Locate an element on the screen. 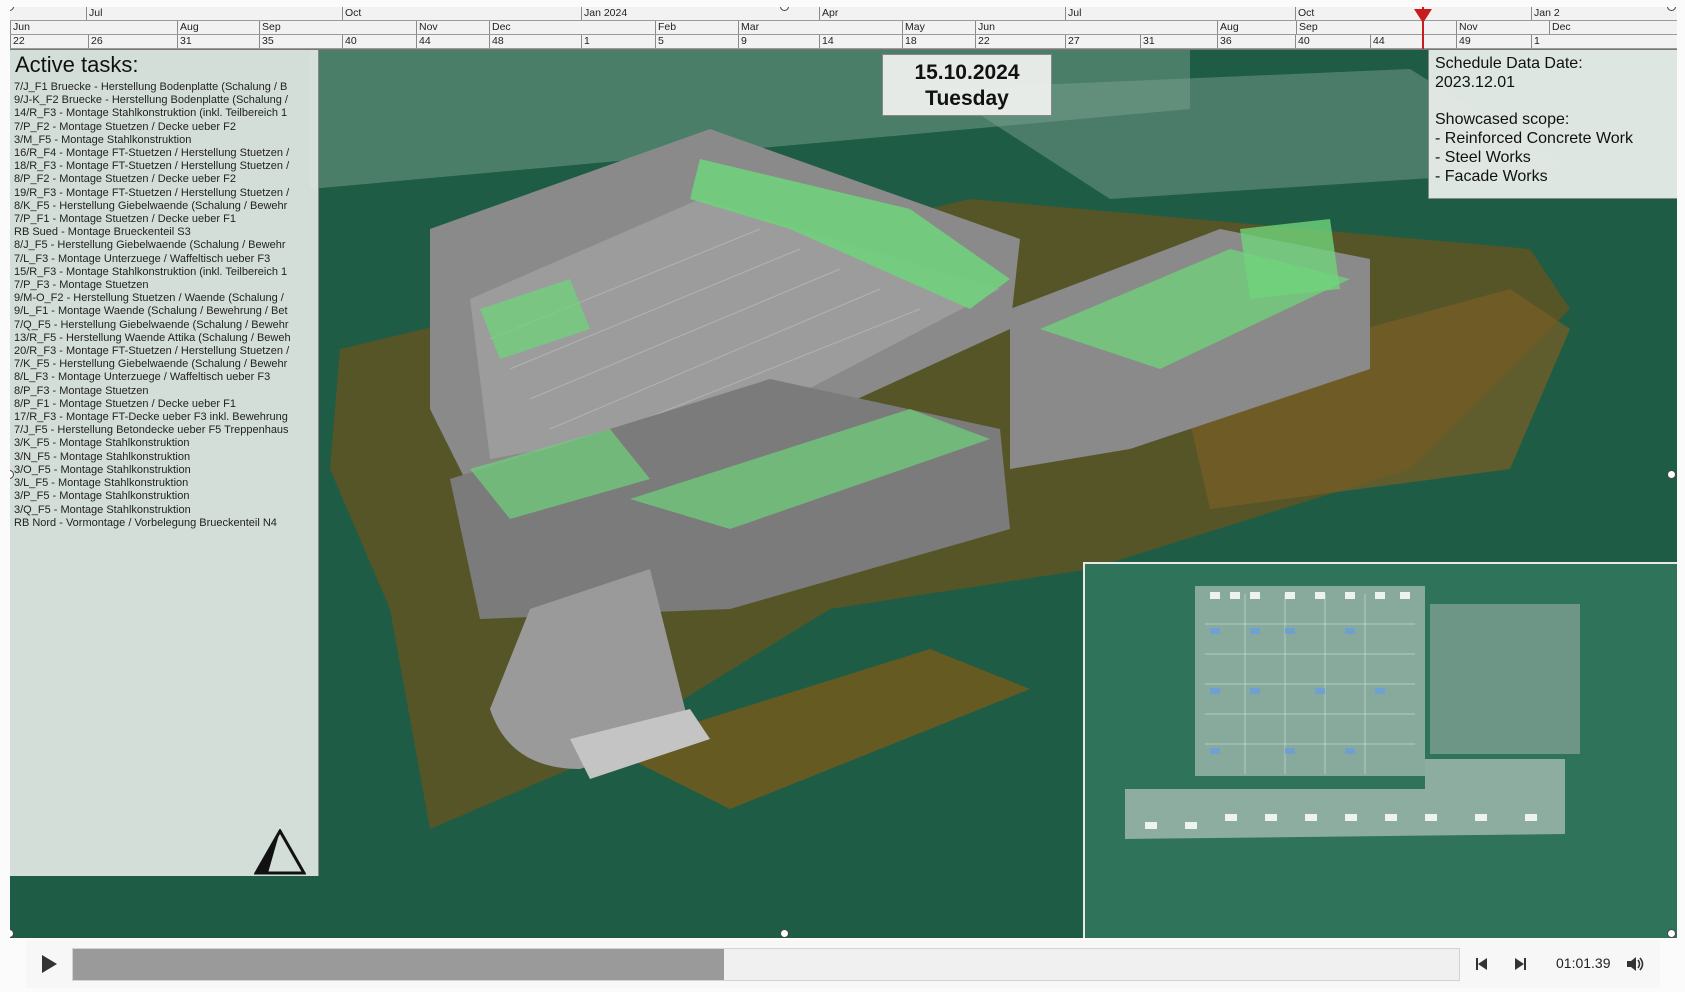 The height and width of the screenshot is (992, 1685). timeline-month: Jun is located at coordinates (1096, 27).